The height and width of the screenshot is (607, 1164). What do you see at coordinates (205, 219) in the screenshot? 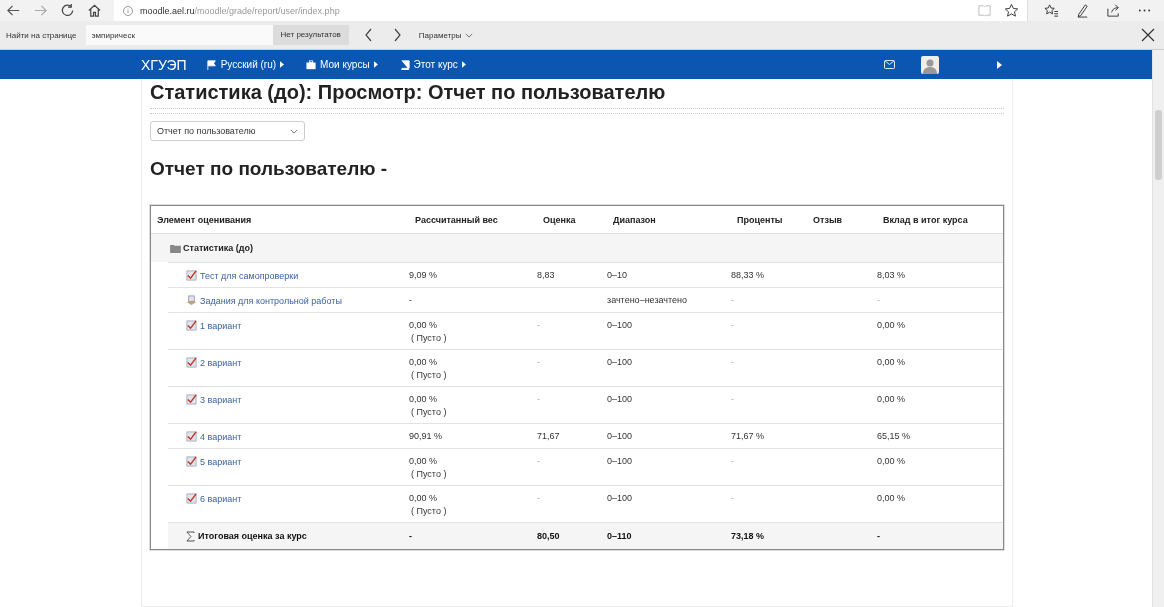
I see `column-header: Элемент оценивания` at bounding box center [205, 219].